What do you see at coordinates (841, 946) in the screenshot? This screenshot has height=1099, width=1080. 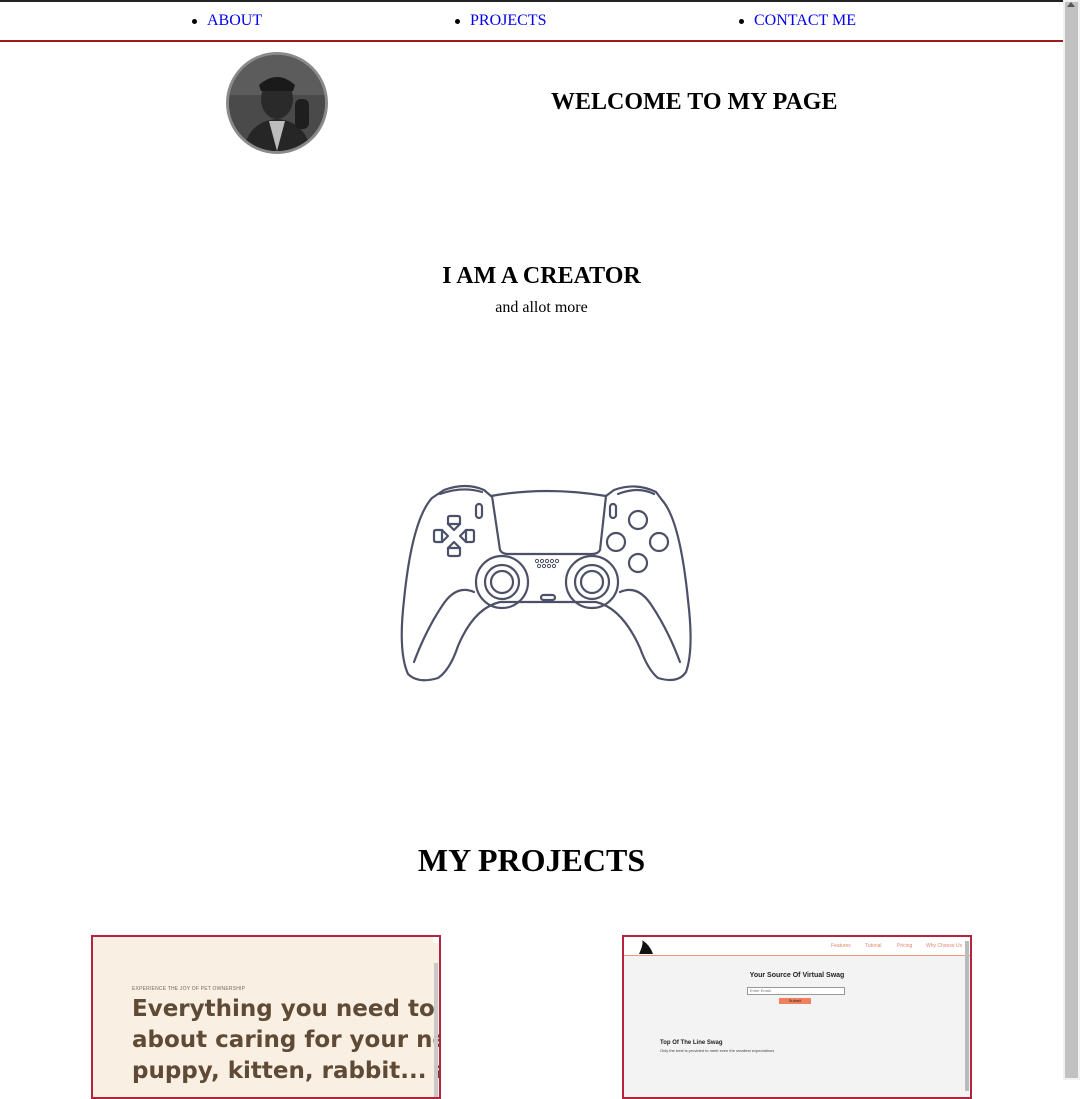 I see `swag-nav-link: Features` at bounding box center [841, 946].